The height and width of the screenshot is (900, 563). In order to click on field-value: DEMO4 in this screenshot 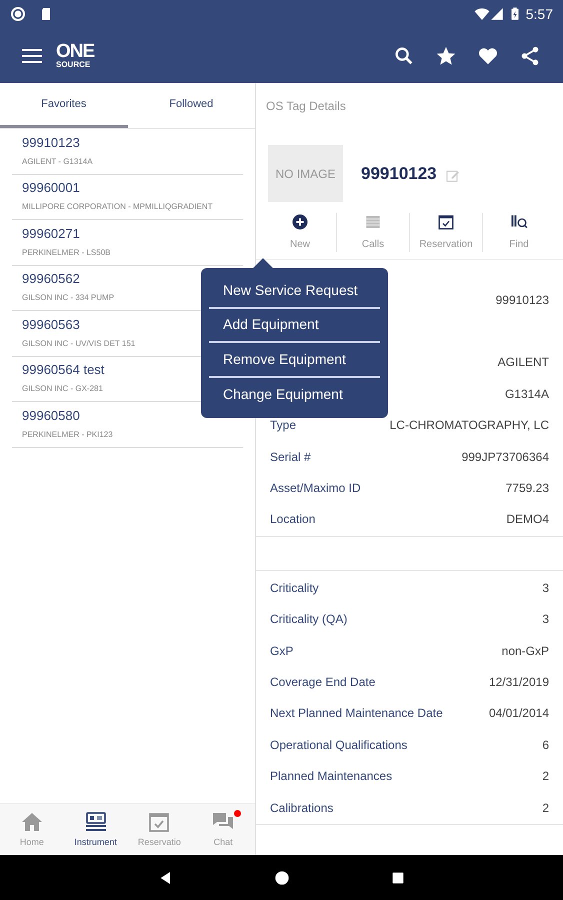, I will do `click(527, 519)`.